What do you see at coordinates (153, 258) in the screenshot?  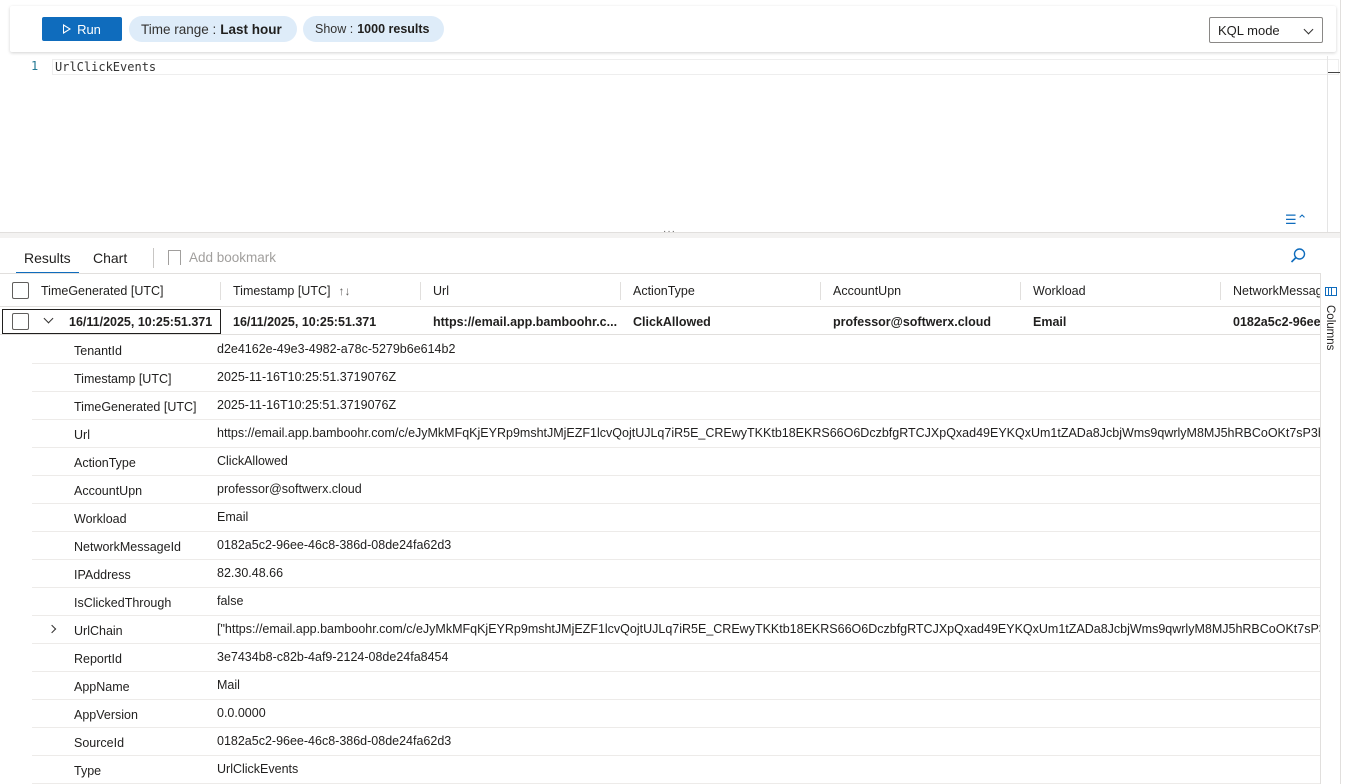 I see `divider` at bounding box center [153, 258].